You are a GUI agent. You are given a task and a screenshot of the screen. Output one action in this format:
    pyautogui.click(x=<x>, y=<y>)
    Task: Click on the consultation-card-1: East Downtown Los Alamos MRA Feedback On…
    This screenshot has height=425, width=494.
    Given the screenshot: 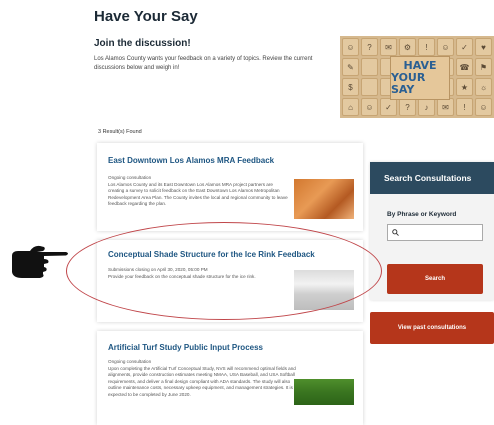 What is the action you would take?
    pyautogui.click(x=230, y=187)
    